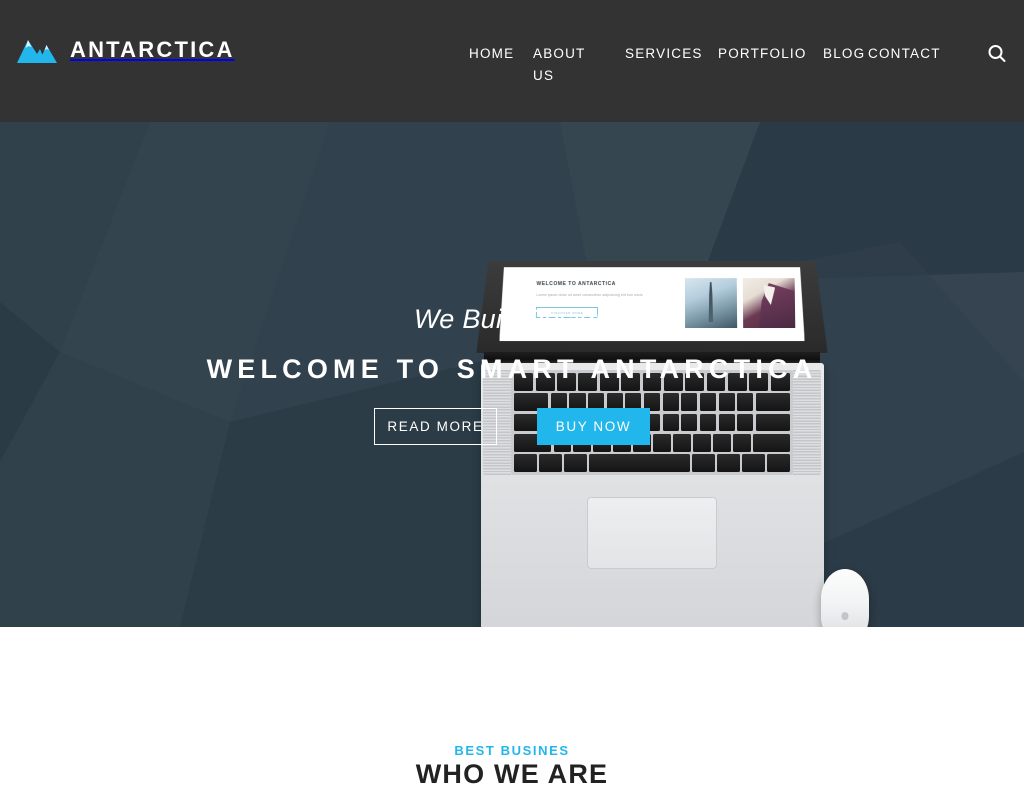  I want to click on nav-item-about-us: ABOUT US, so click(564, 65).